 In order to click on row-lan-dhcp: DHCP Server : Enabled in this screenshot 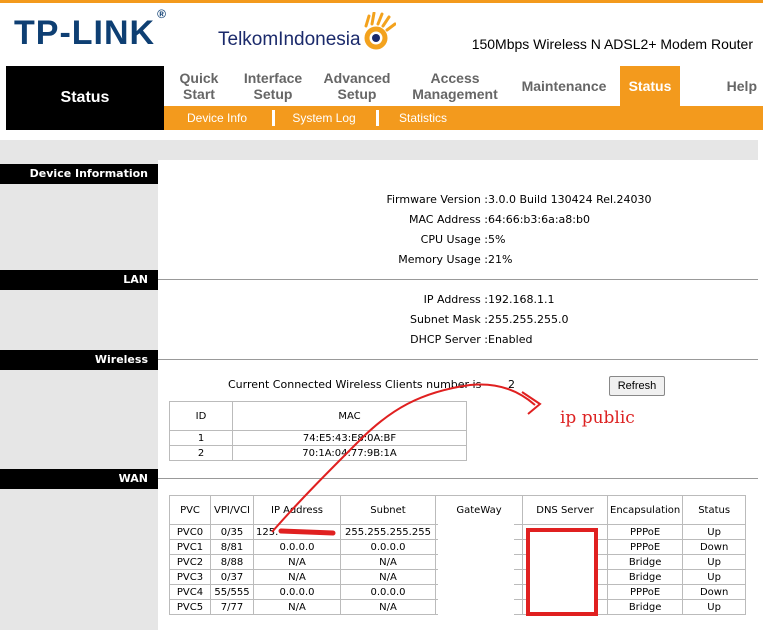, I will do `click(471, 339)`.